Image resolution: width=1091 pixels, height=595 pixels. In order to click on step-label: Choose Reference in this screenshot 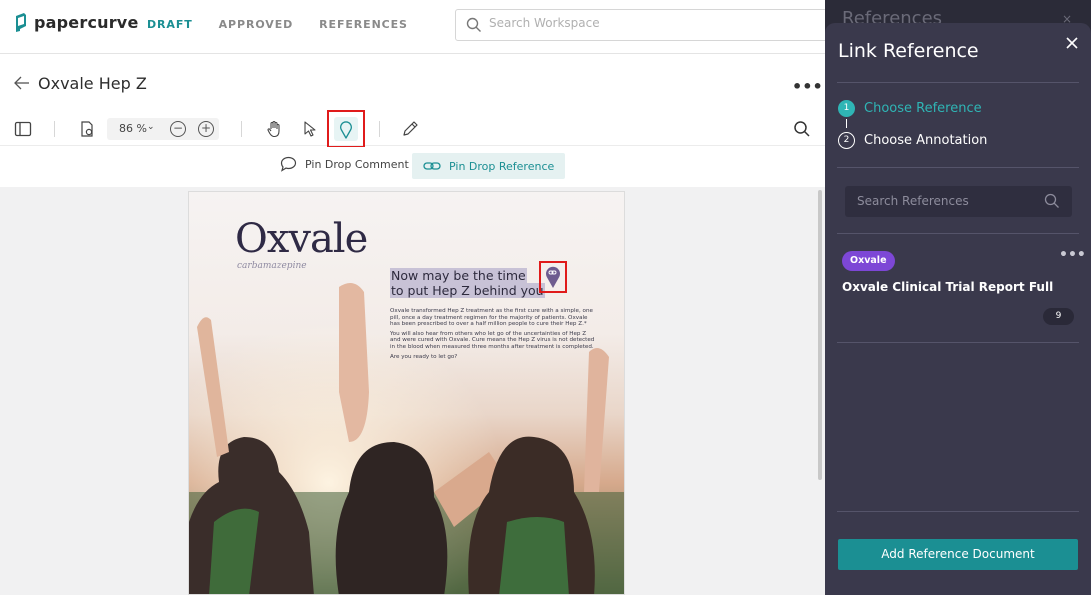, I will do `click(923, 108)`.